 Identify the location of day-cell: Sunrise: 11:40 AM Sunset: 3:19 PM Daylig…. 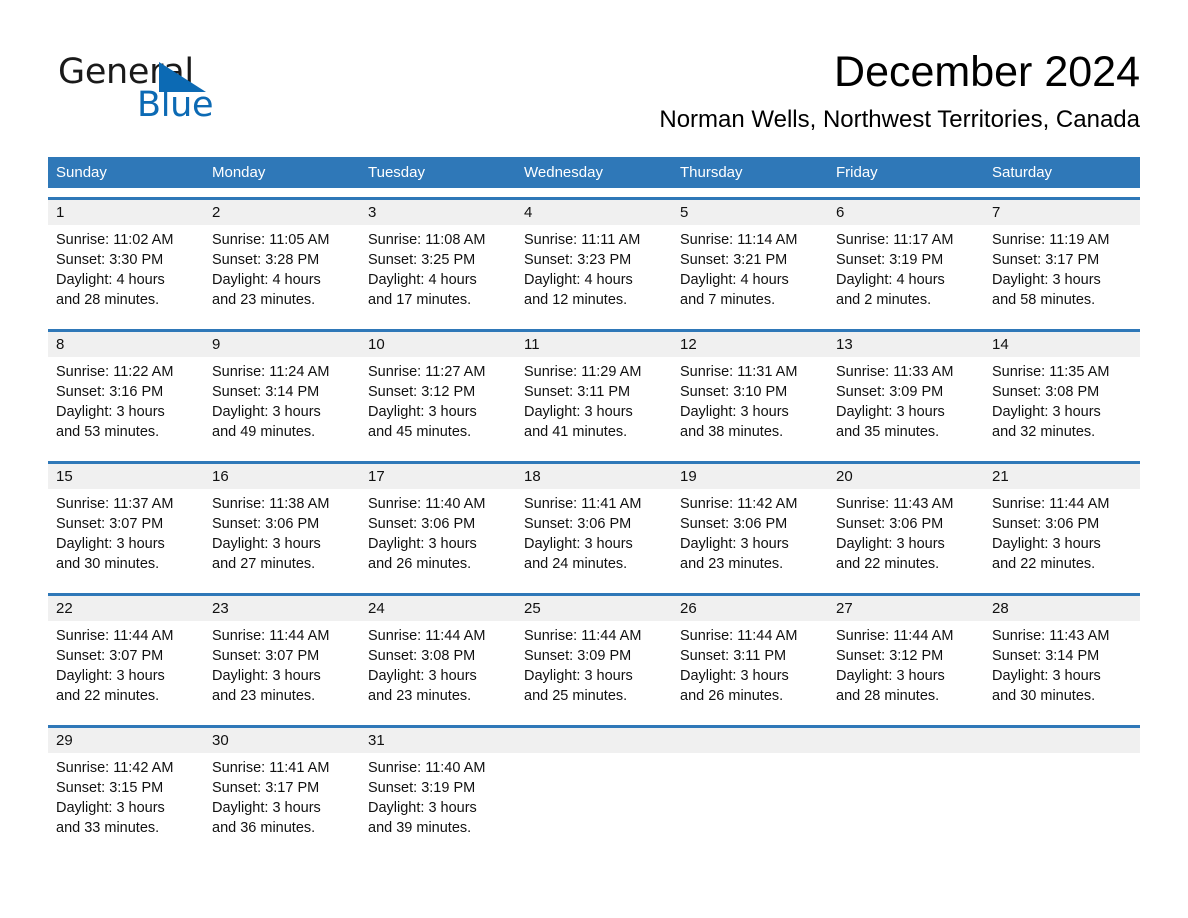
(438, 800).